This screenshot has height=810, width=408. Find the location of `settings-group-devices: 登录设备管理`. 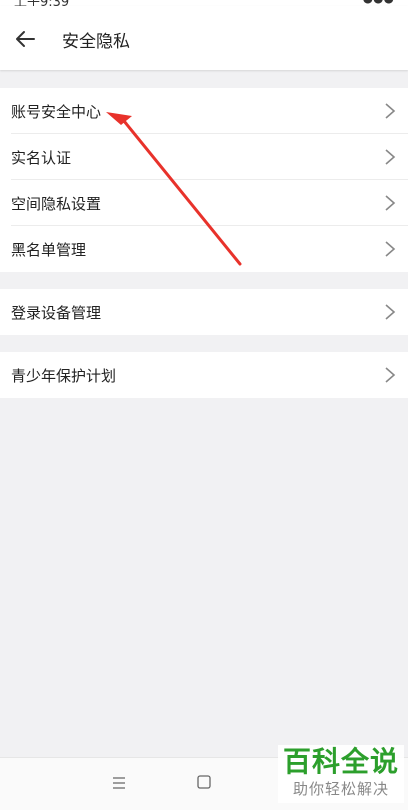

settings-group-devices: 登录设备管理 is located at coordinates (204, 312).